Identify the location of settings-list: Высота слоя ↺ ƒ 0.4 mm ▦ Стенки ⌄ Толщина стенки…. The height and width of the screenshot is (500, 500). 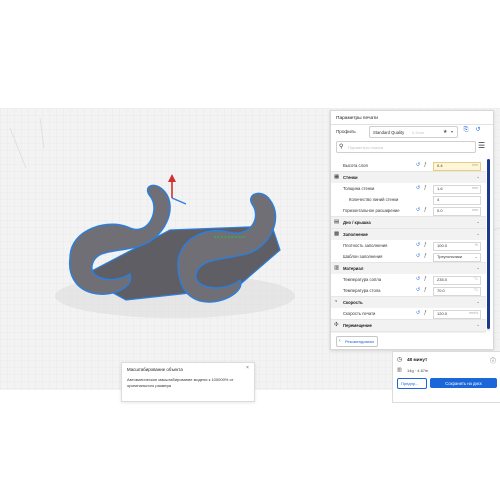
(412, 245).